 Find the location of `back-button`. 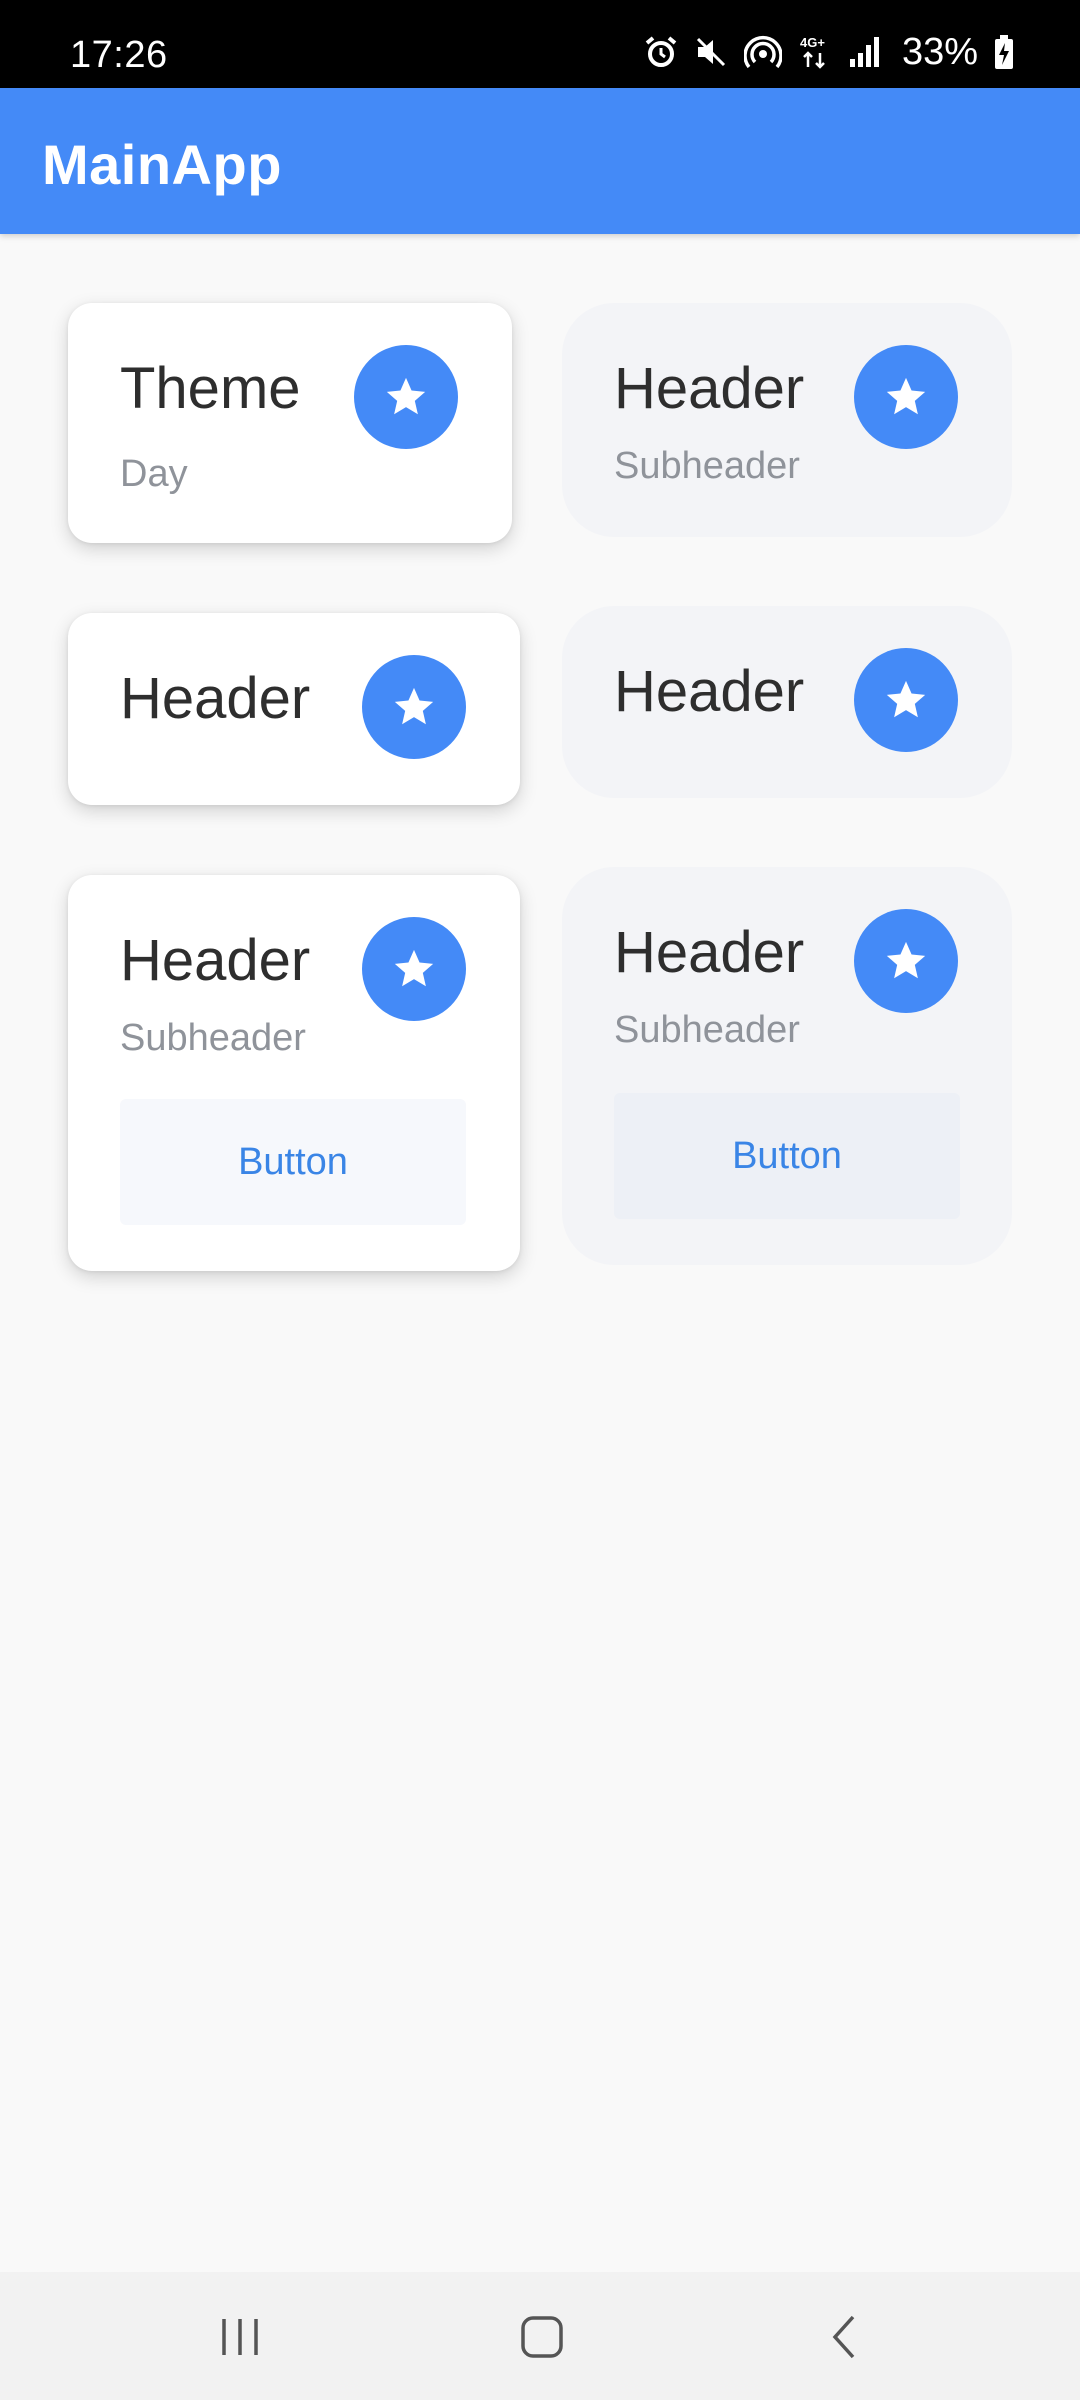

back-button is located at coordinates (844, 2337).